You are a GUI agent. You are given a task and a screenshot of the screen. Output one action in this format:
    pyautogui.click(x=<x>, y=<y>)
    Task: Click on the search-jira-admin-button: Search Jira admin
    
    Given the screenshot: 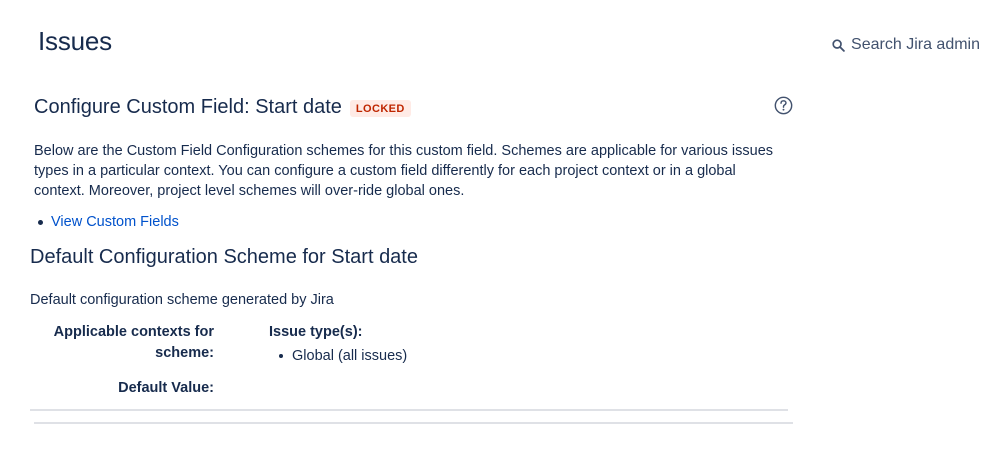 What is the action you would take?
    pyautogui.click(x=906, y=45)
    